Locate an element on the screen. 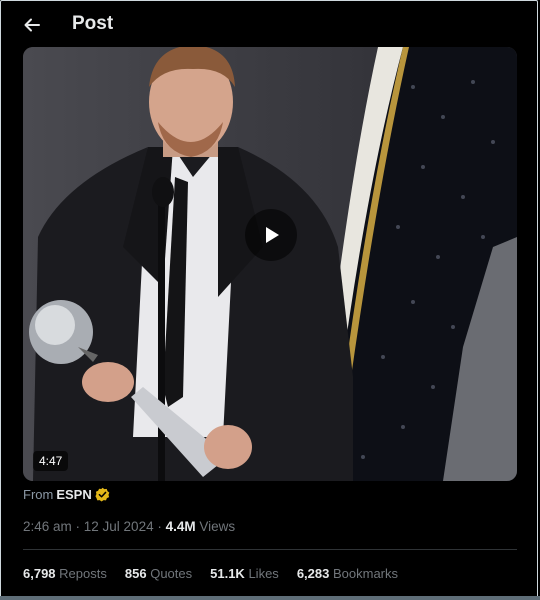  play-button is located at coordinates (271, 235).